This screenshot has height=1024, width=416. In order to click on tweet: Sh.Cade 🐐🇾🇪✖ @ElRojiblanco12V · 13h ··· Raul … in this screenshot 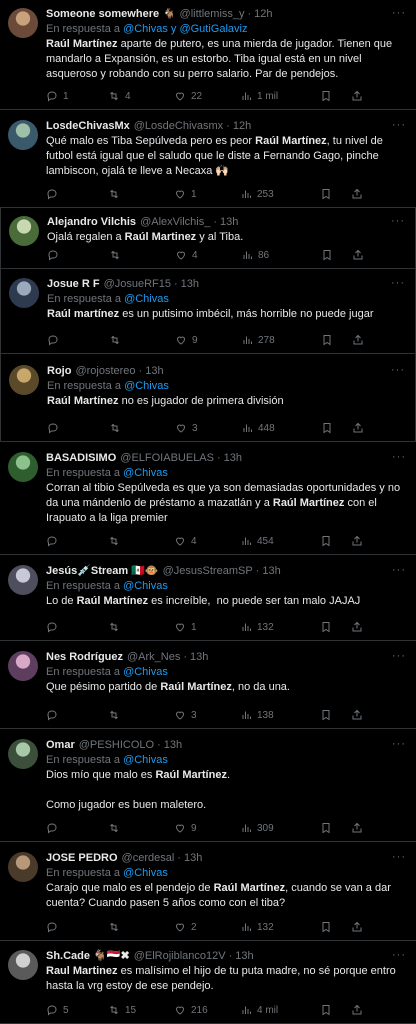, I will do `click(208, 982)`.